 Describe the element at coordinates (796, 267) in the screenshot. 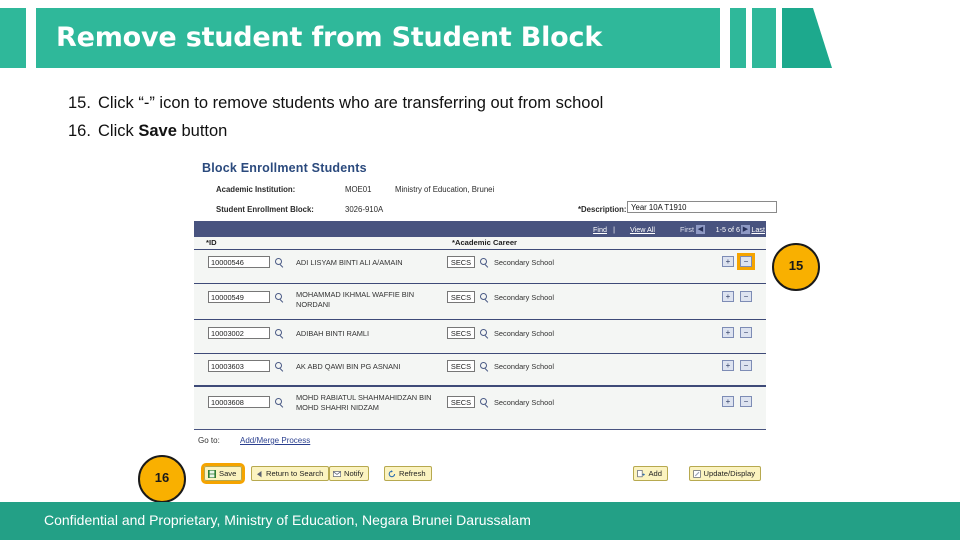

I see `callout-badge-15: 15` at that location.